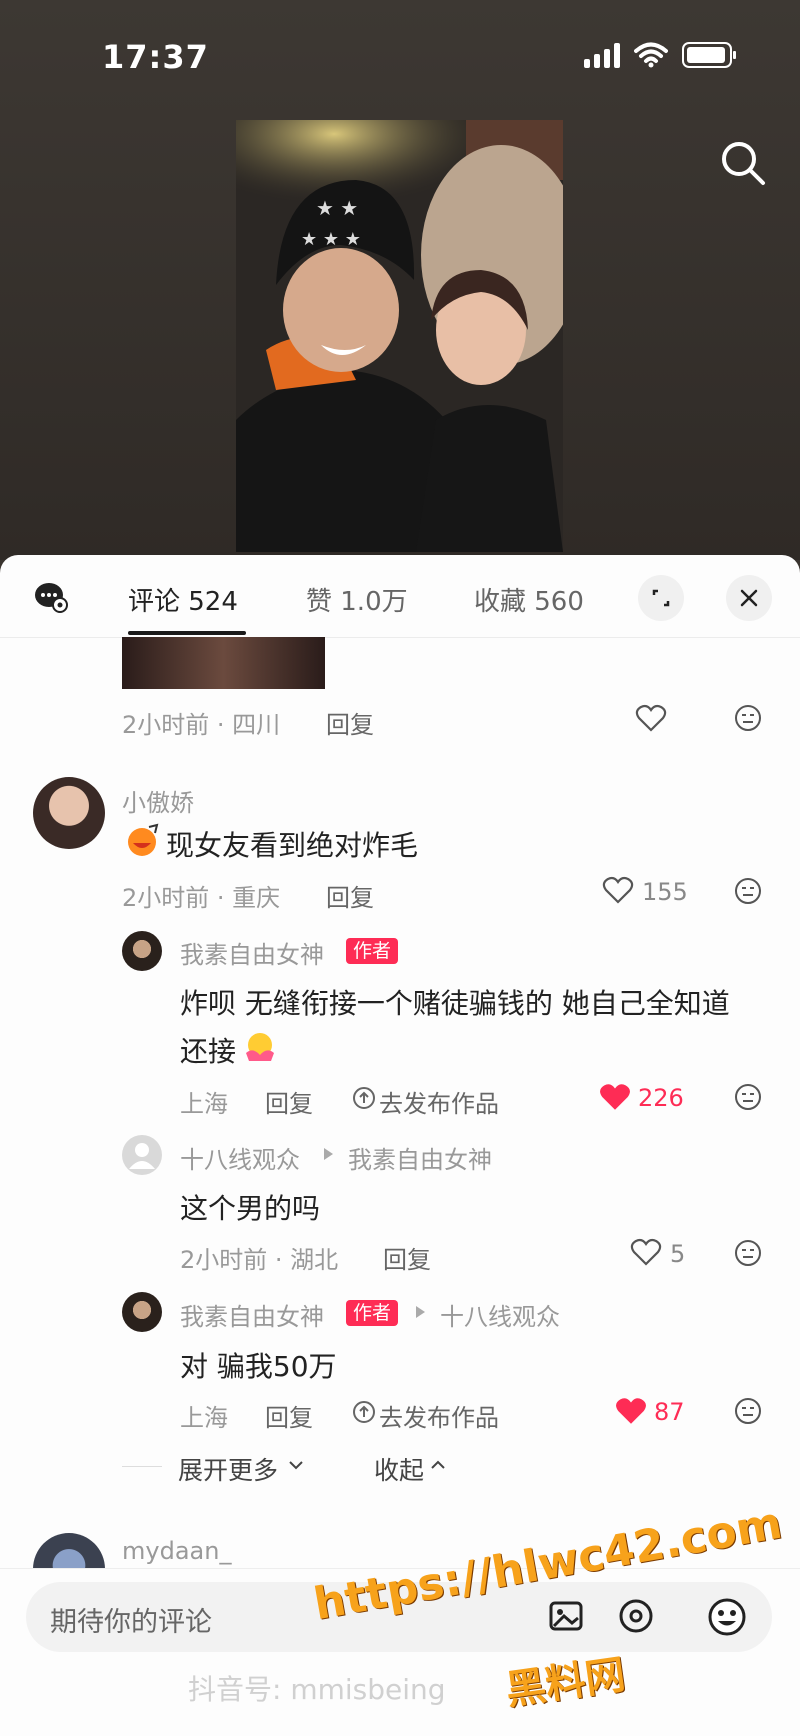 Image resolution: width=800 pixels, height=1736 pixels. I want to click on chevron-down-icon, so click(296, 1465).